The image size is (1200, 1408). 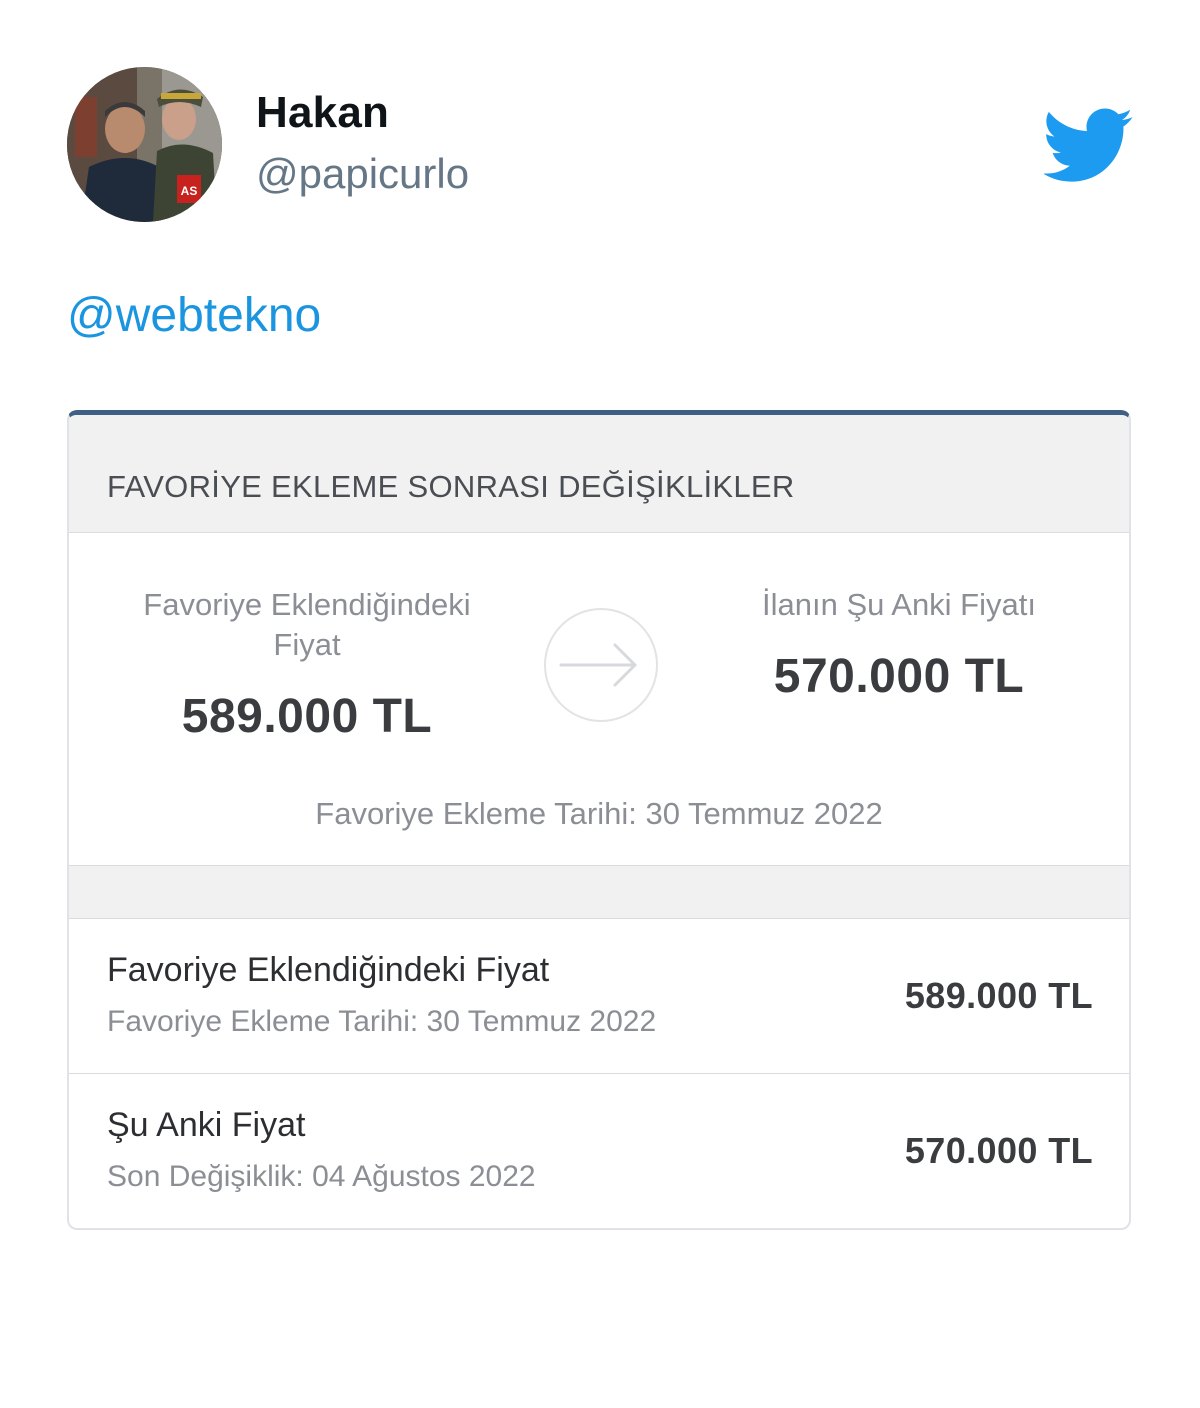 What do you see at coordinates (1088, 145) in the screenshot?
I see `twitter-bird-icon` at bounding box center [1088, 145].